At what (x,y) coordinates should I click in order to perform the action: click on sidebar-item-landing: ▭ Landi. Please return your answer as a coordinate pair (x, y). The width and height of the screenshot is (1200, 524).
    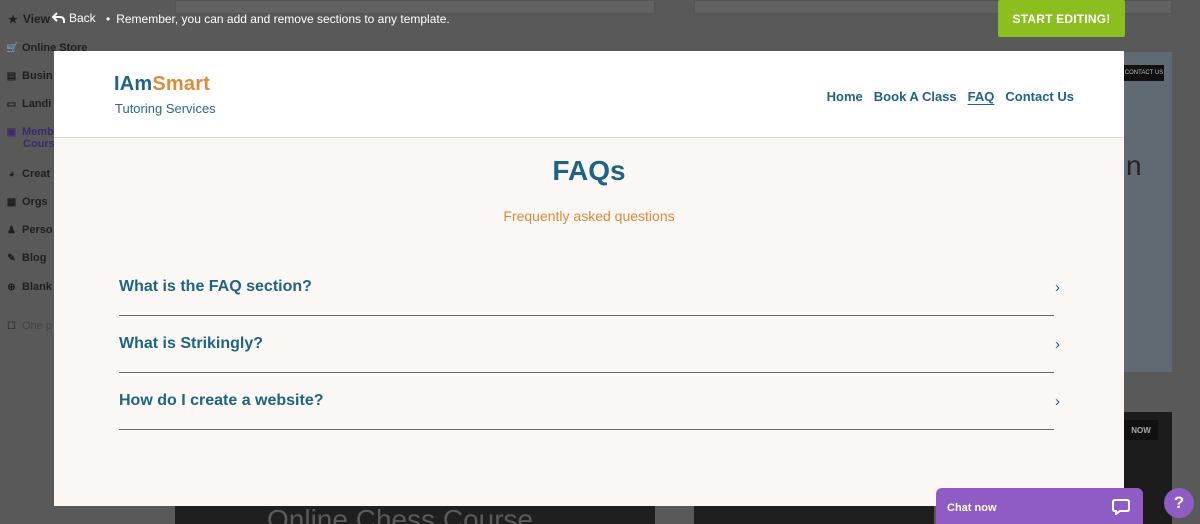
    Looking at the image, I should click on (29, 104).